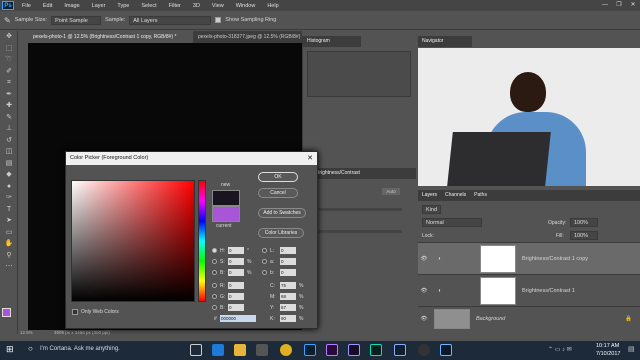 The height and width of the screenshot is (360, 640). I want to click on system-tray-icons: ⌃ ▭ ♪ ✉, so click(560, 349).